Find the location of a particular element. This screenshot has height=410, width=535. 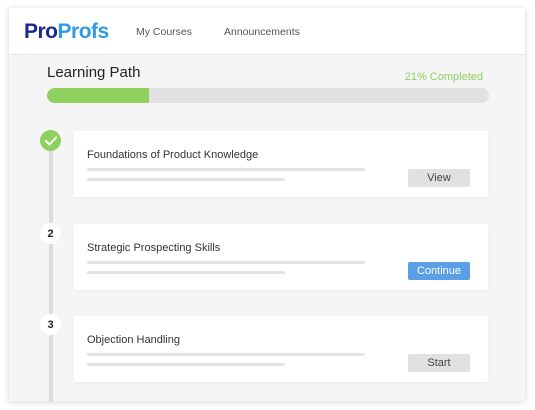

progress-label: 21% Completed is located at coordinates (443, 77).